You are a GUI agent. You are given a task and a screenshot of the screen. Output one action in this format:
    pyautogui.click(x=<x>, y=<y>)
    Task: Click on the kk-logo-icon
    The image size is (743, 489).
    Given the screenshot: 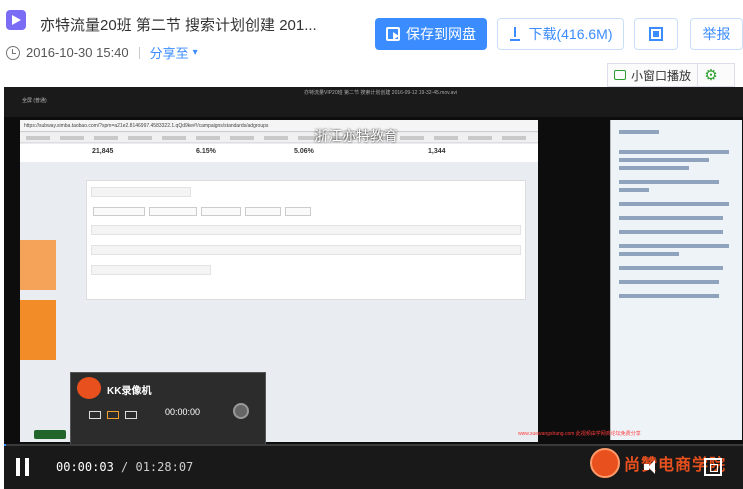 What is the action you would take?
    pyautogui.click(x=89, y=388)
    